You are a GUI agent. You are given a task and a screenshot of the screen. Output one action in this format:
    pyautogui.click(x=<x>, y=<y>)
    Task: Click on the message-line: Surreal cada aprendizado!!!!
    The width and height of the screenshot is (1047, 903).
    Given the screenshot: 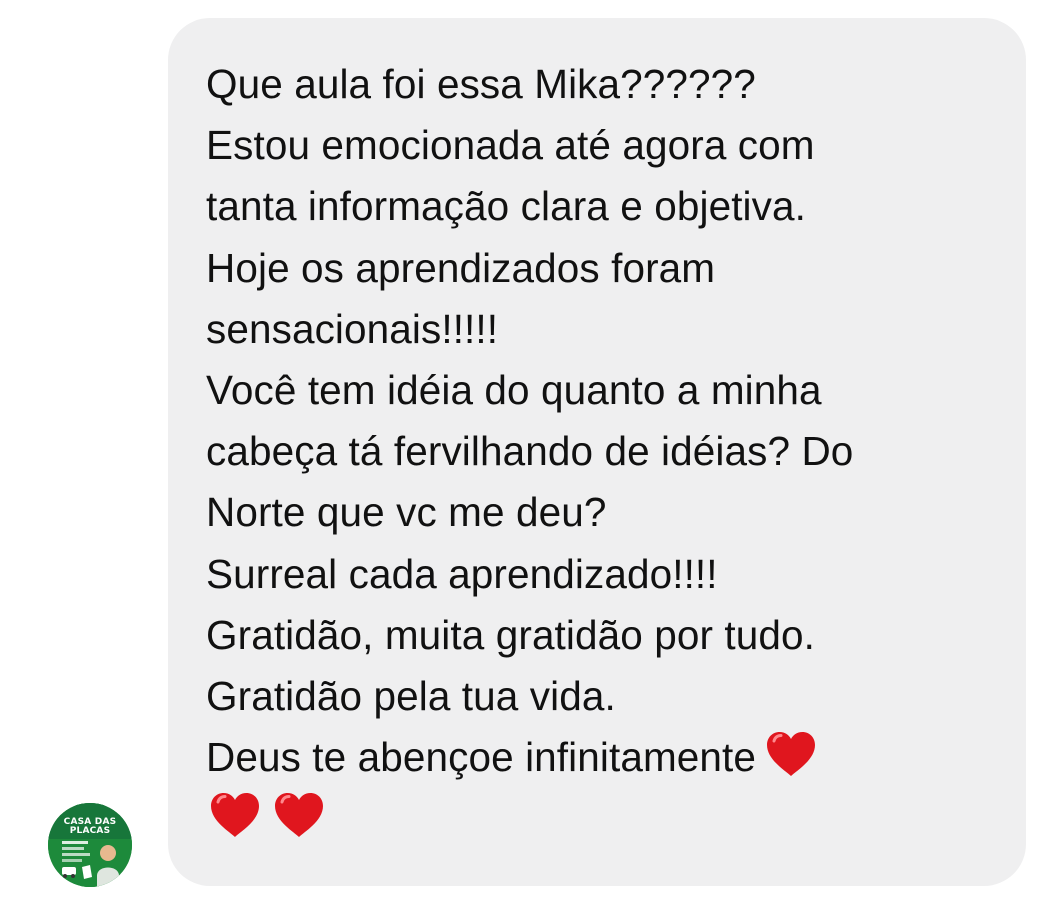 What is the action you would take?
    pyautogui.click(x=462, y=573)
    